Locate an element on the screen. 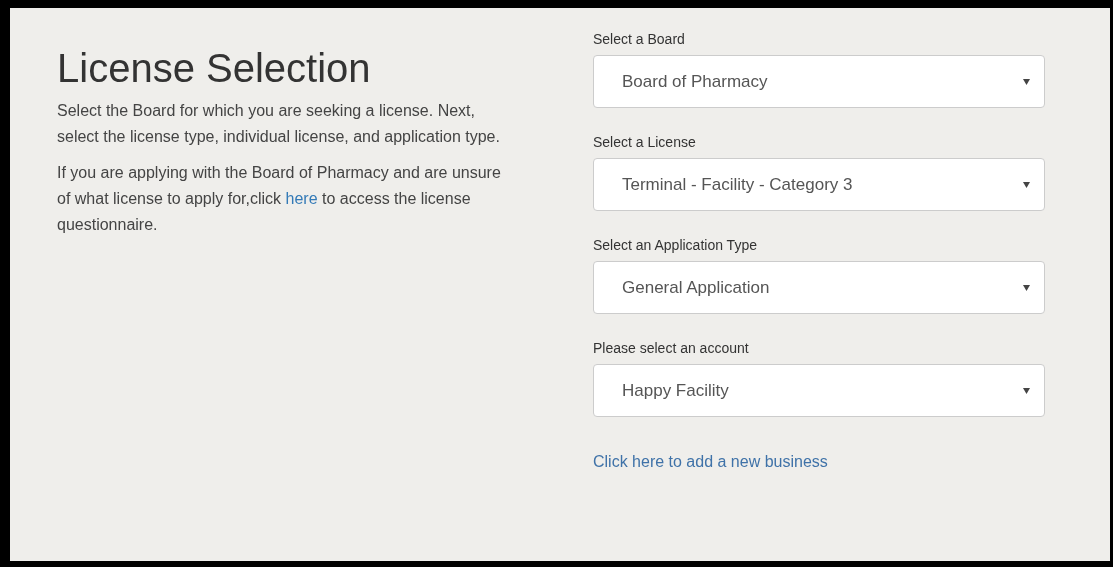 The image size is (1113, 567). select-field: Board of Pharmacy is located at coordinates (819, 81).